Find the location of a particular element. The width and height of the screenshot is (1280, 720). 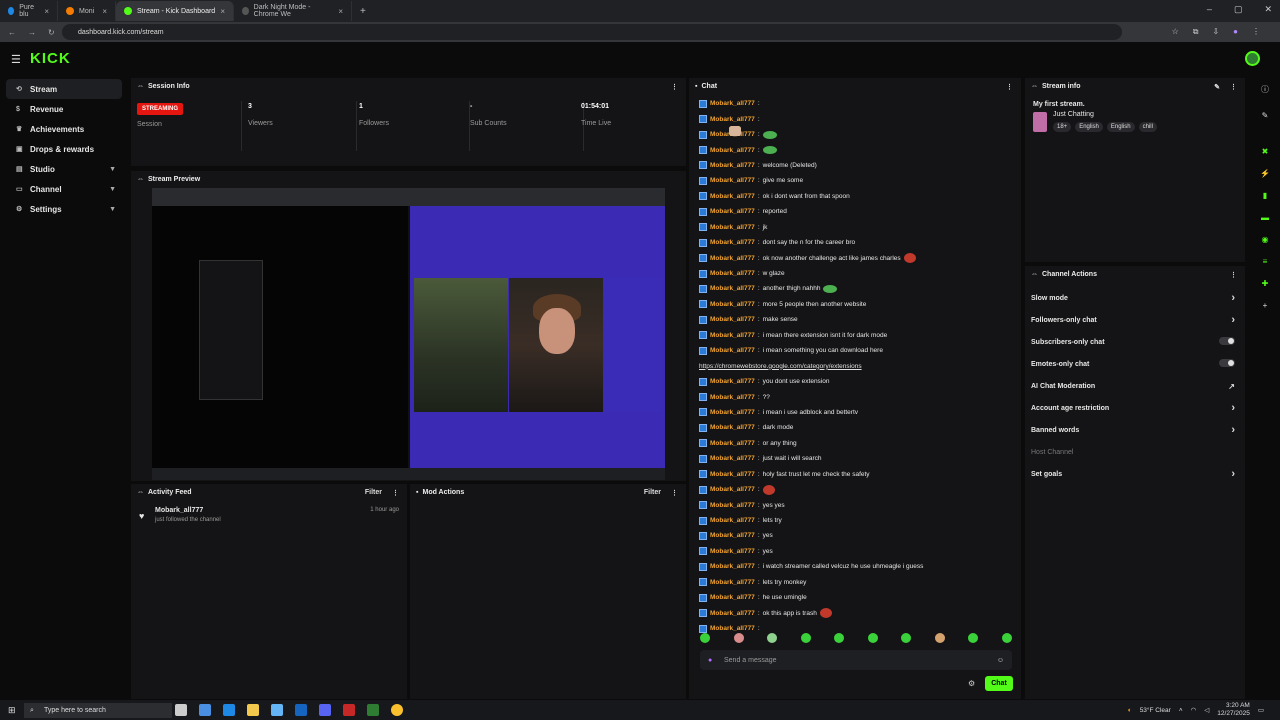

toggle-switch is located at coordinates (1227, 341).